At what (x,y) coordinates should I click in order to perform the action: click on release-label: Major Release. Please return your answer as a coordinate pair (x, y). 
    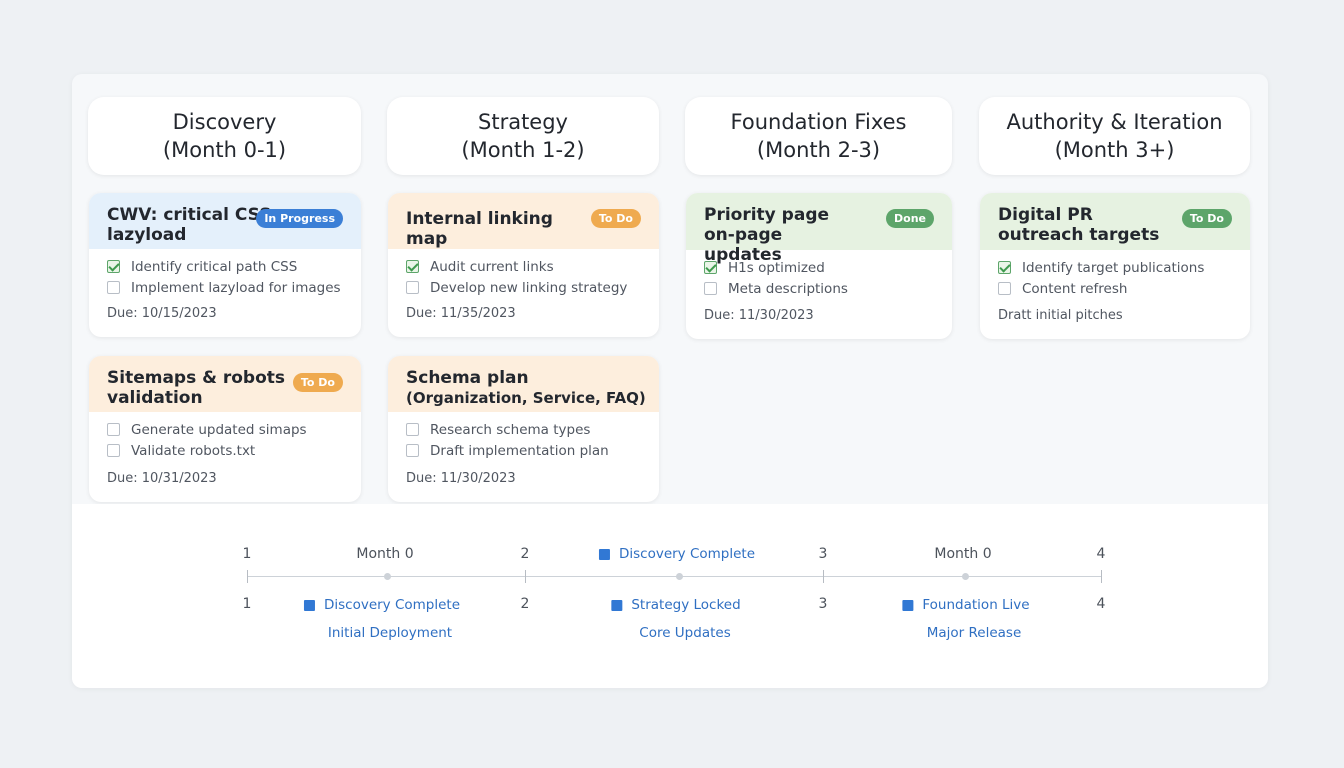
    Looking at the image, I should click on (974, 633).